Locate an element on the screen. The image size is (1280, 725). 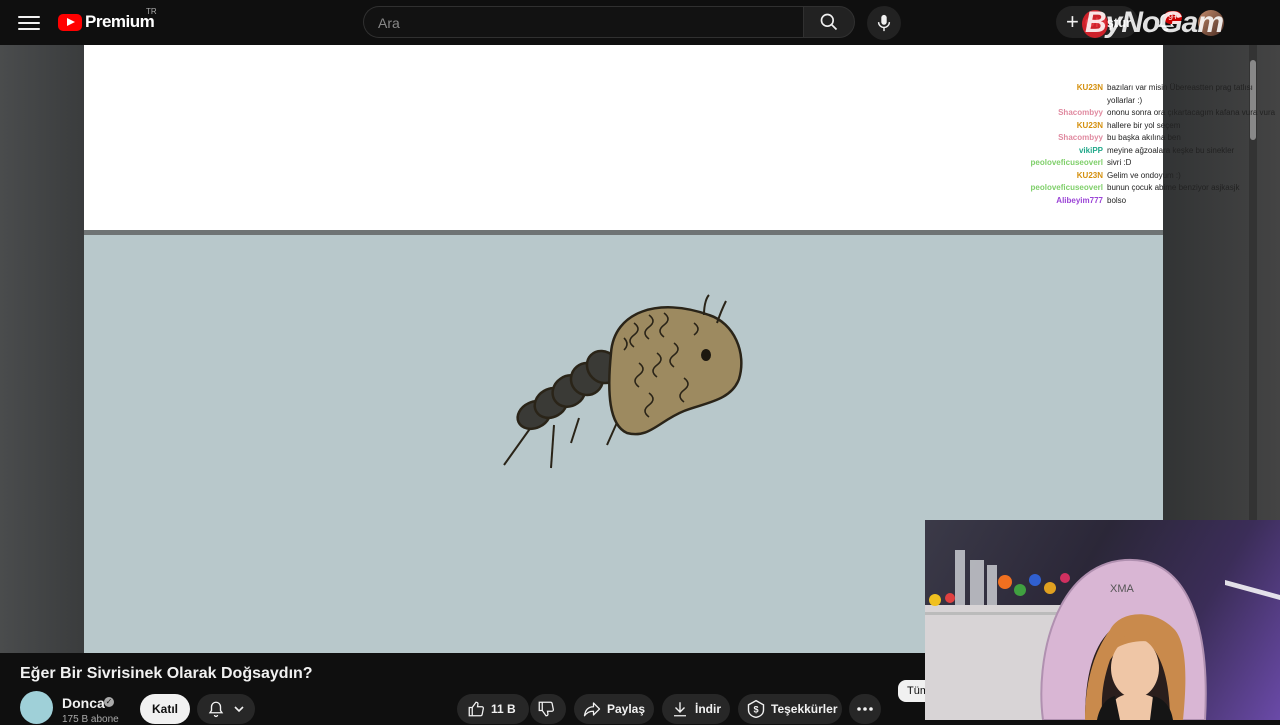
search-box is located at coordinates (583, 22).